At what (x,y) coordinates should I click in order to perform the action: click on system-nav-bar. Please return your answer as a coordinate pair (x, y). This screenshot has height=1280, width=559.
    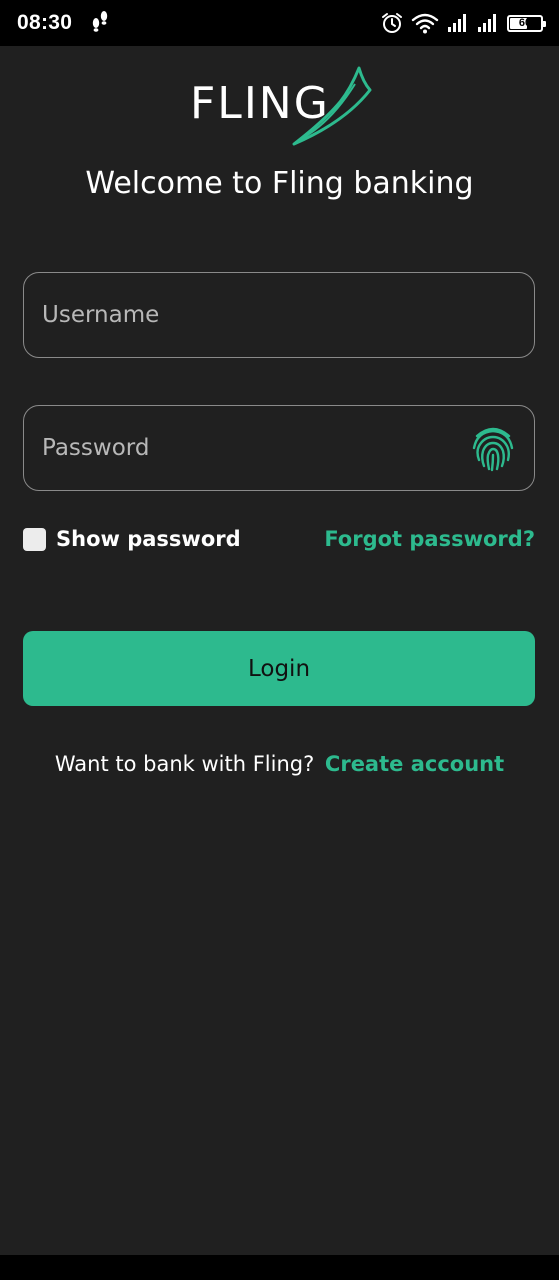
    Looking at the image, I should click on (279, 1267).